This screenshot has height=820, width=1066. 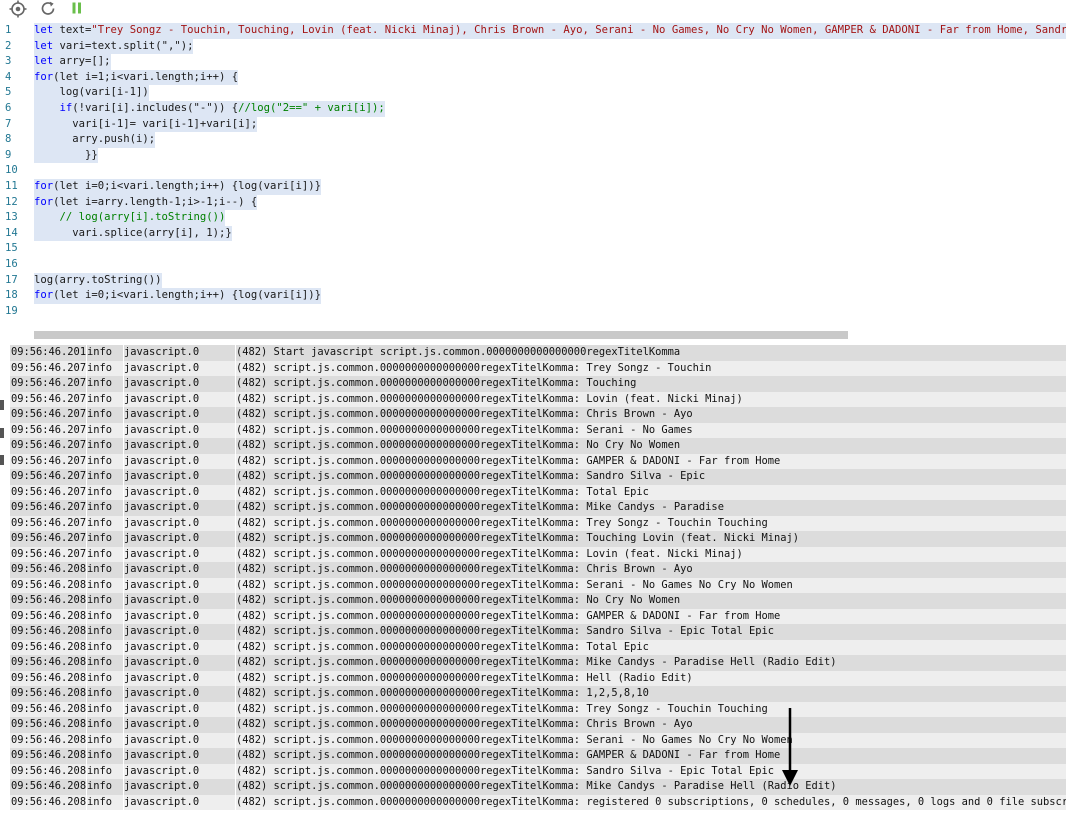 What do you see at coordinates (8, 108) in the screenshot?
I see `line-number: 6` at bounding box center [8, 108].